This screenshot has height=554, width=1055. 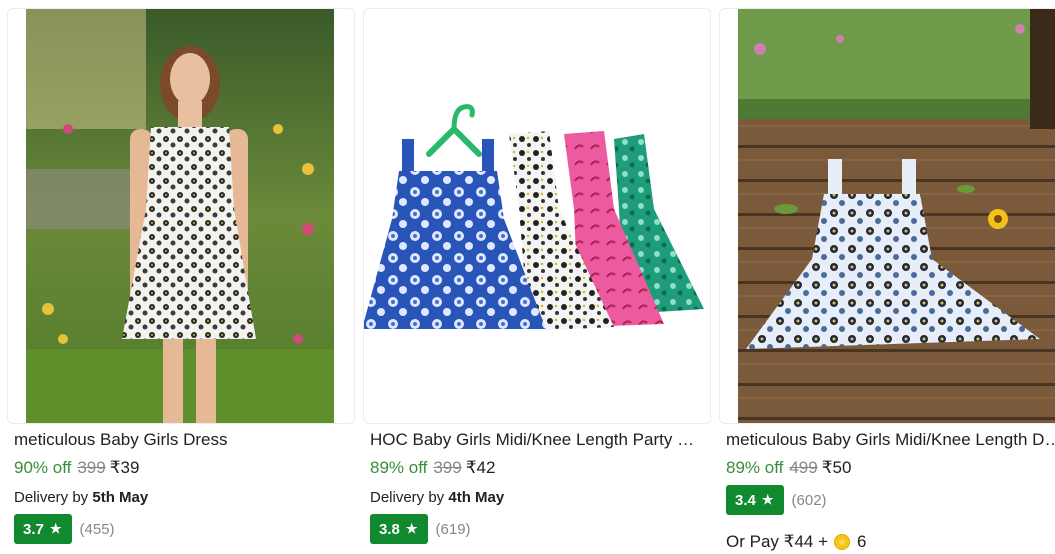 What do you see at coordinates (33, 529) in the screenshot?
I see `rating-value: 3.7` at bounding box center [33, 529].